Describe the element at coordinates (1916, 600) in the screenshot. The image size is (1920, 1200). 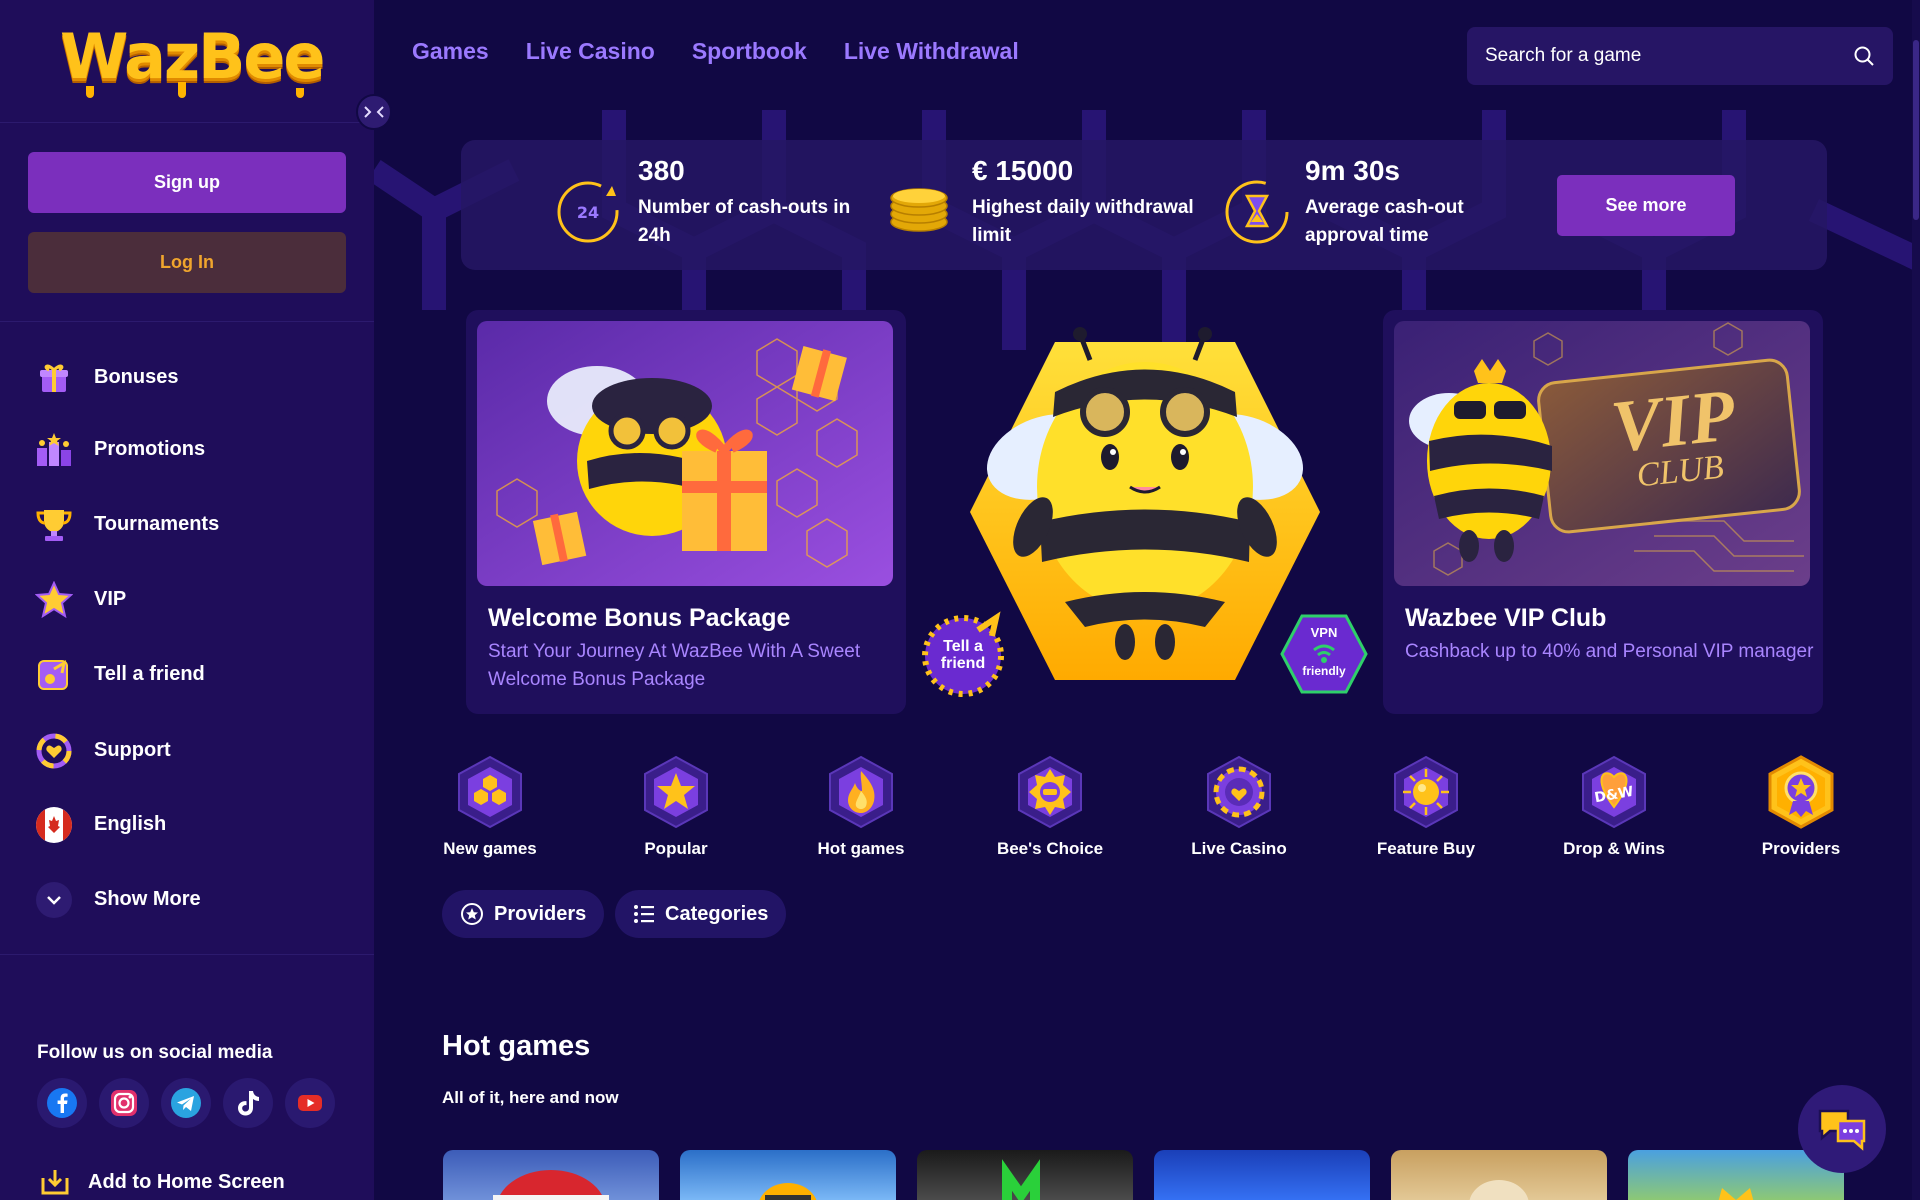
I see `page-scrollbar` at that location.